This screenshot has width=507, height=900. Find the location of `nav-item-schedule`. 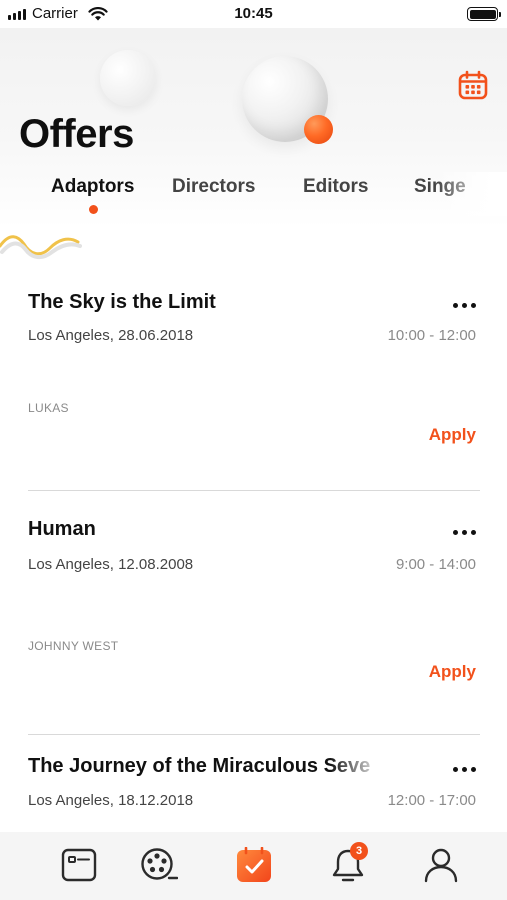

nav-item-schedule is located at coordinates (254, 865).